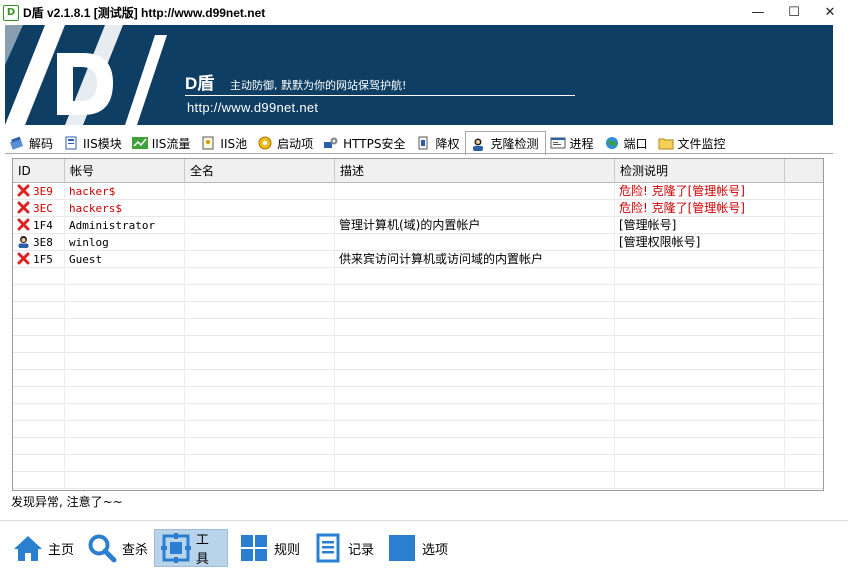  What do you see at coordinates (43, 208) in the screenshot?
I see `cell-id: 3EC` at bounding box center [43, 208].